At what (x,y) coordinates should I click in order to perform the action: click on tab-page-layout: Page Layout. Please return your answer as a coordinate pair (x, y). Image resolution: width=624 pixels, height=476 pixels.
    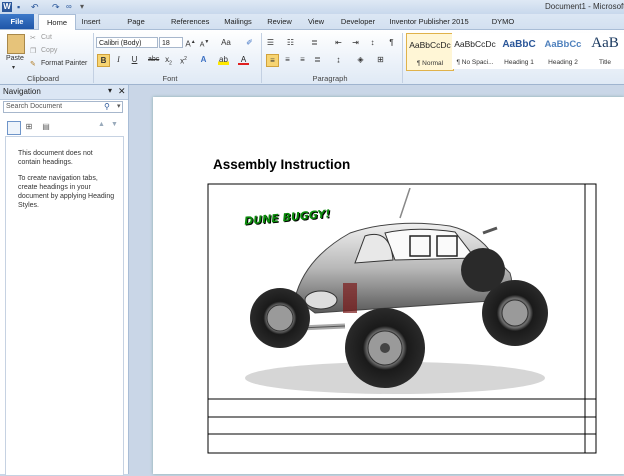
    Looking at the image, I should click on (136, 27).